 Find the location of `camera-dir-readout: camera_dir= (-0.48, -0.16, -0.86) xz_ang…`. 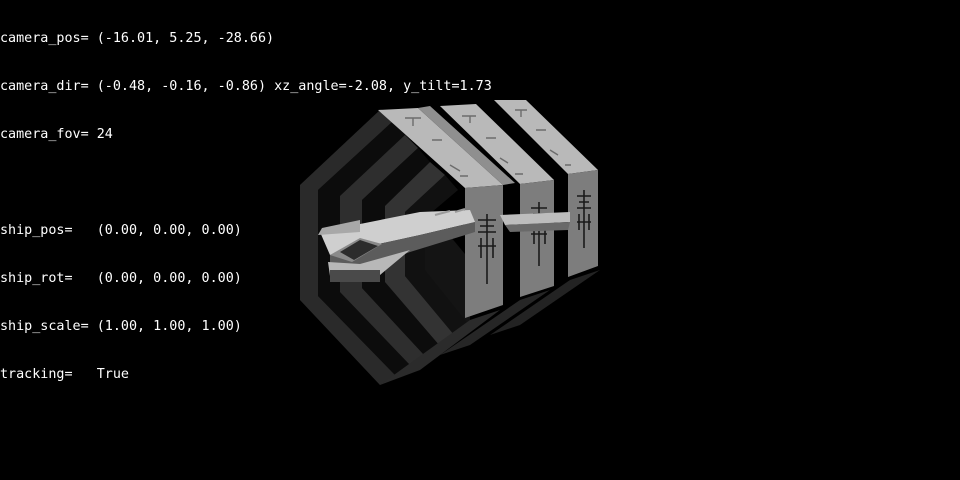

camera-dir-readout: camera_dir= (-0.48, -0.16, -0.86) xz_ang… is located at coordinates (246, 86).